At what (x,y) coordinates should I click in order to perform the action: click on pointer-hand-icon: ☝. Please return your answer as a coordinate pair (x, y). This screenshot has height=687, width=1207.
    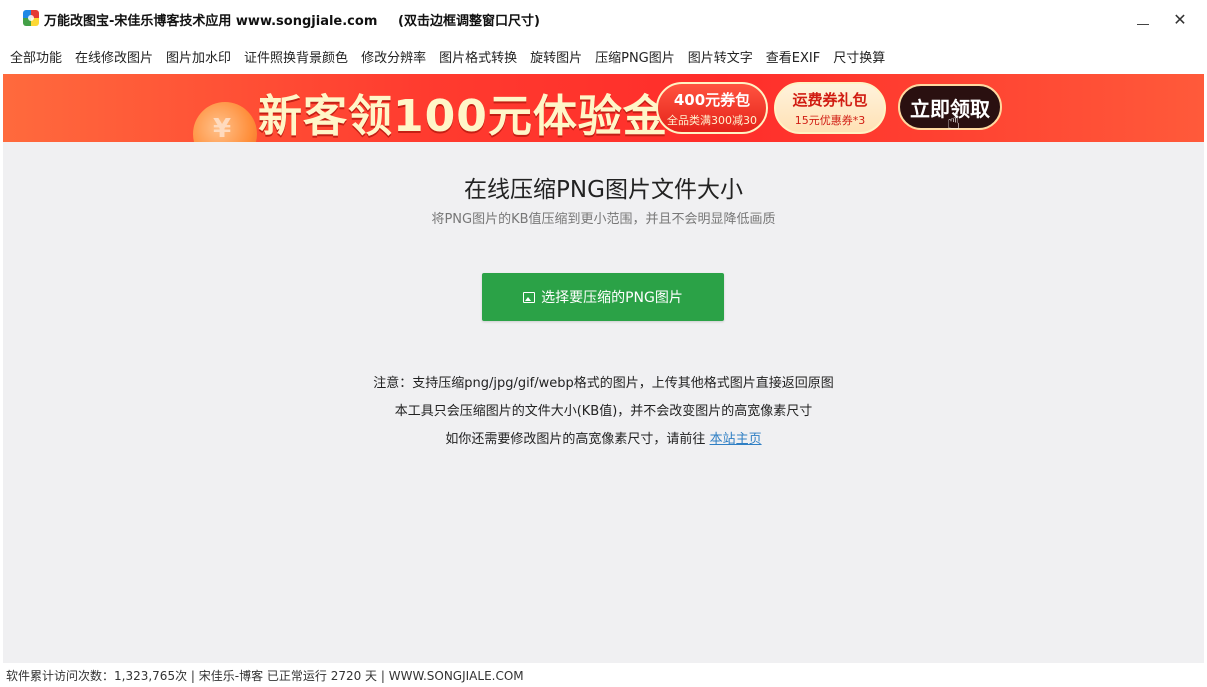
    Looking at the image, I should click on (954, 122).